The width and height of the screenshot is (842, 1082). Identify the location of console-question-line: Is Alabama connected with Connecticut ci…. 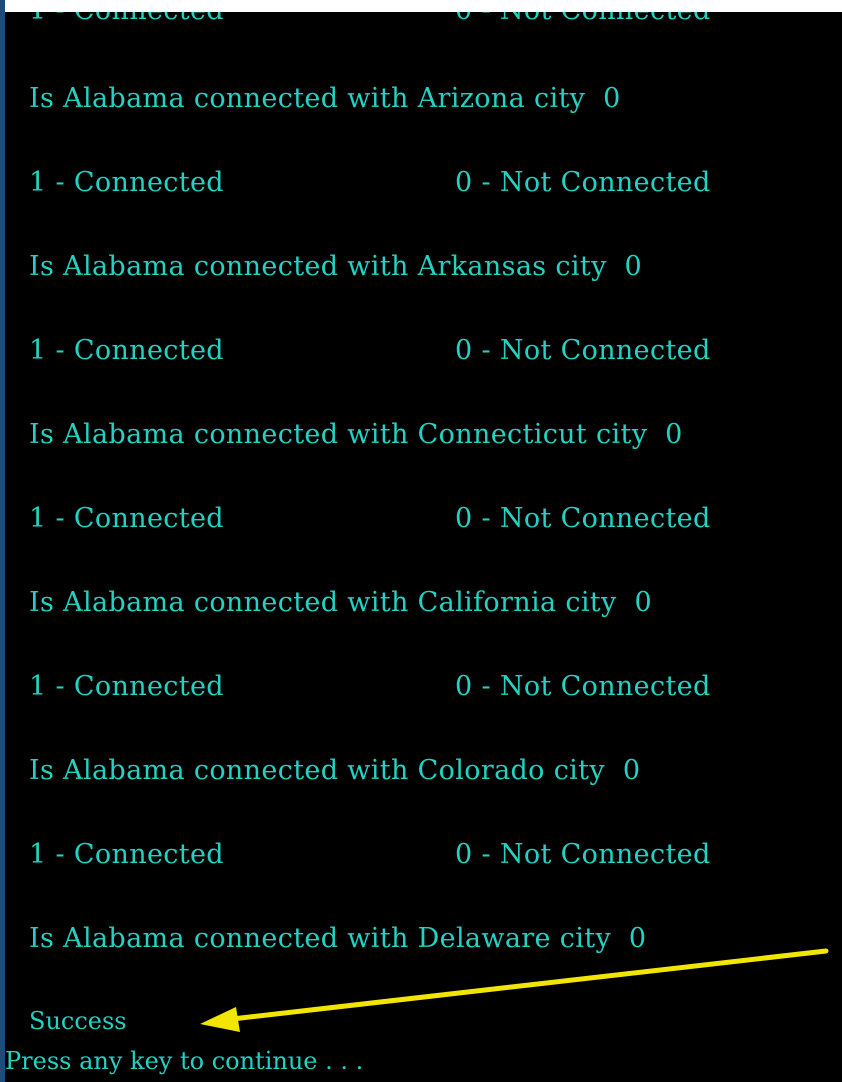
(356, 434).